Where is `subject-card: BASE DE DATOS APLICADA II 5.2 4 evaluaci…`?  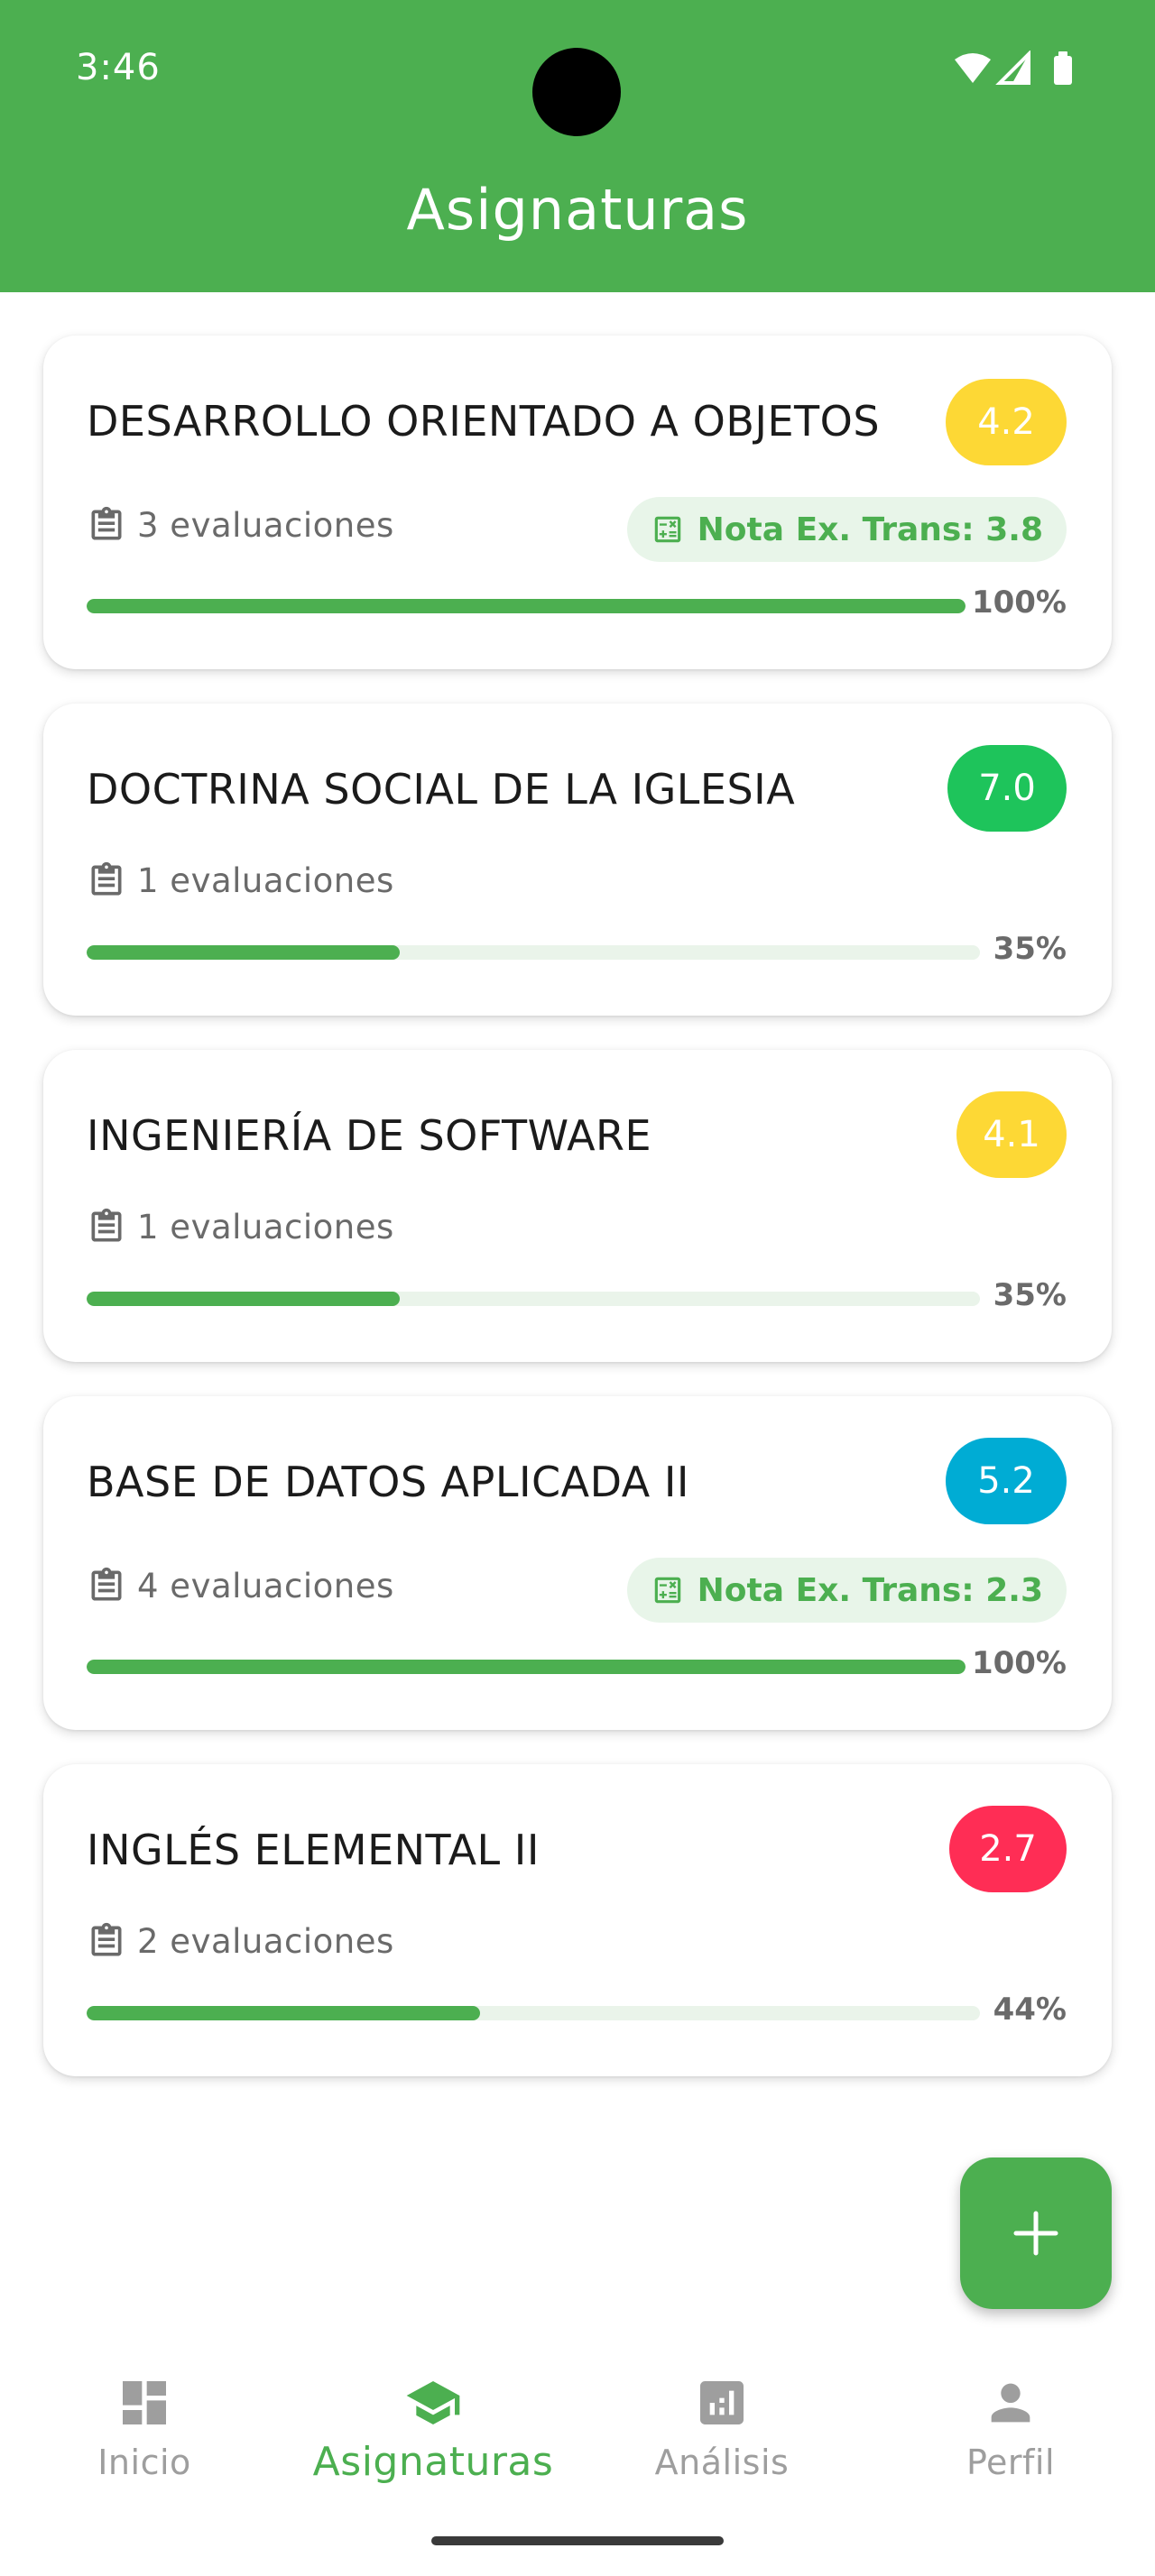 subject-card: BASE DE DATOS APLICADA II 5.2 4 evaluaci… is located at coordinates (577, 1563).